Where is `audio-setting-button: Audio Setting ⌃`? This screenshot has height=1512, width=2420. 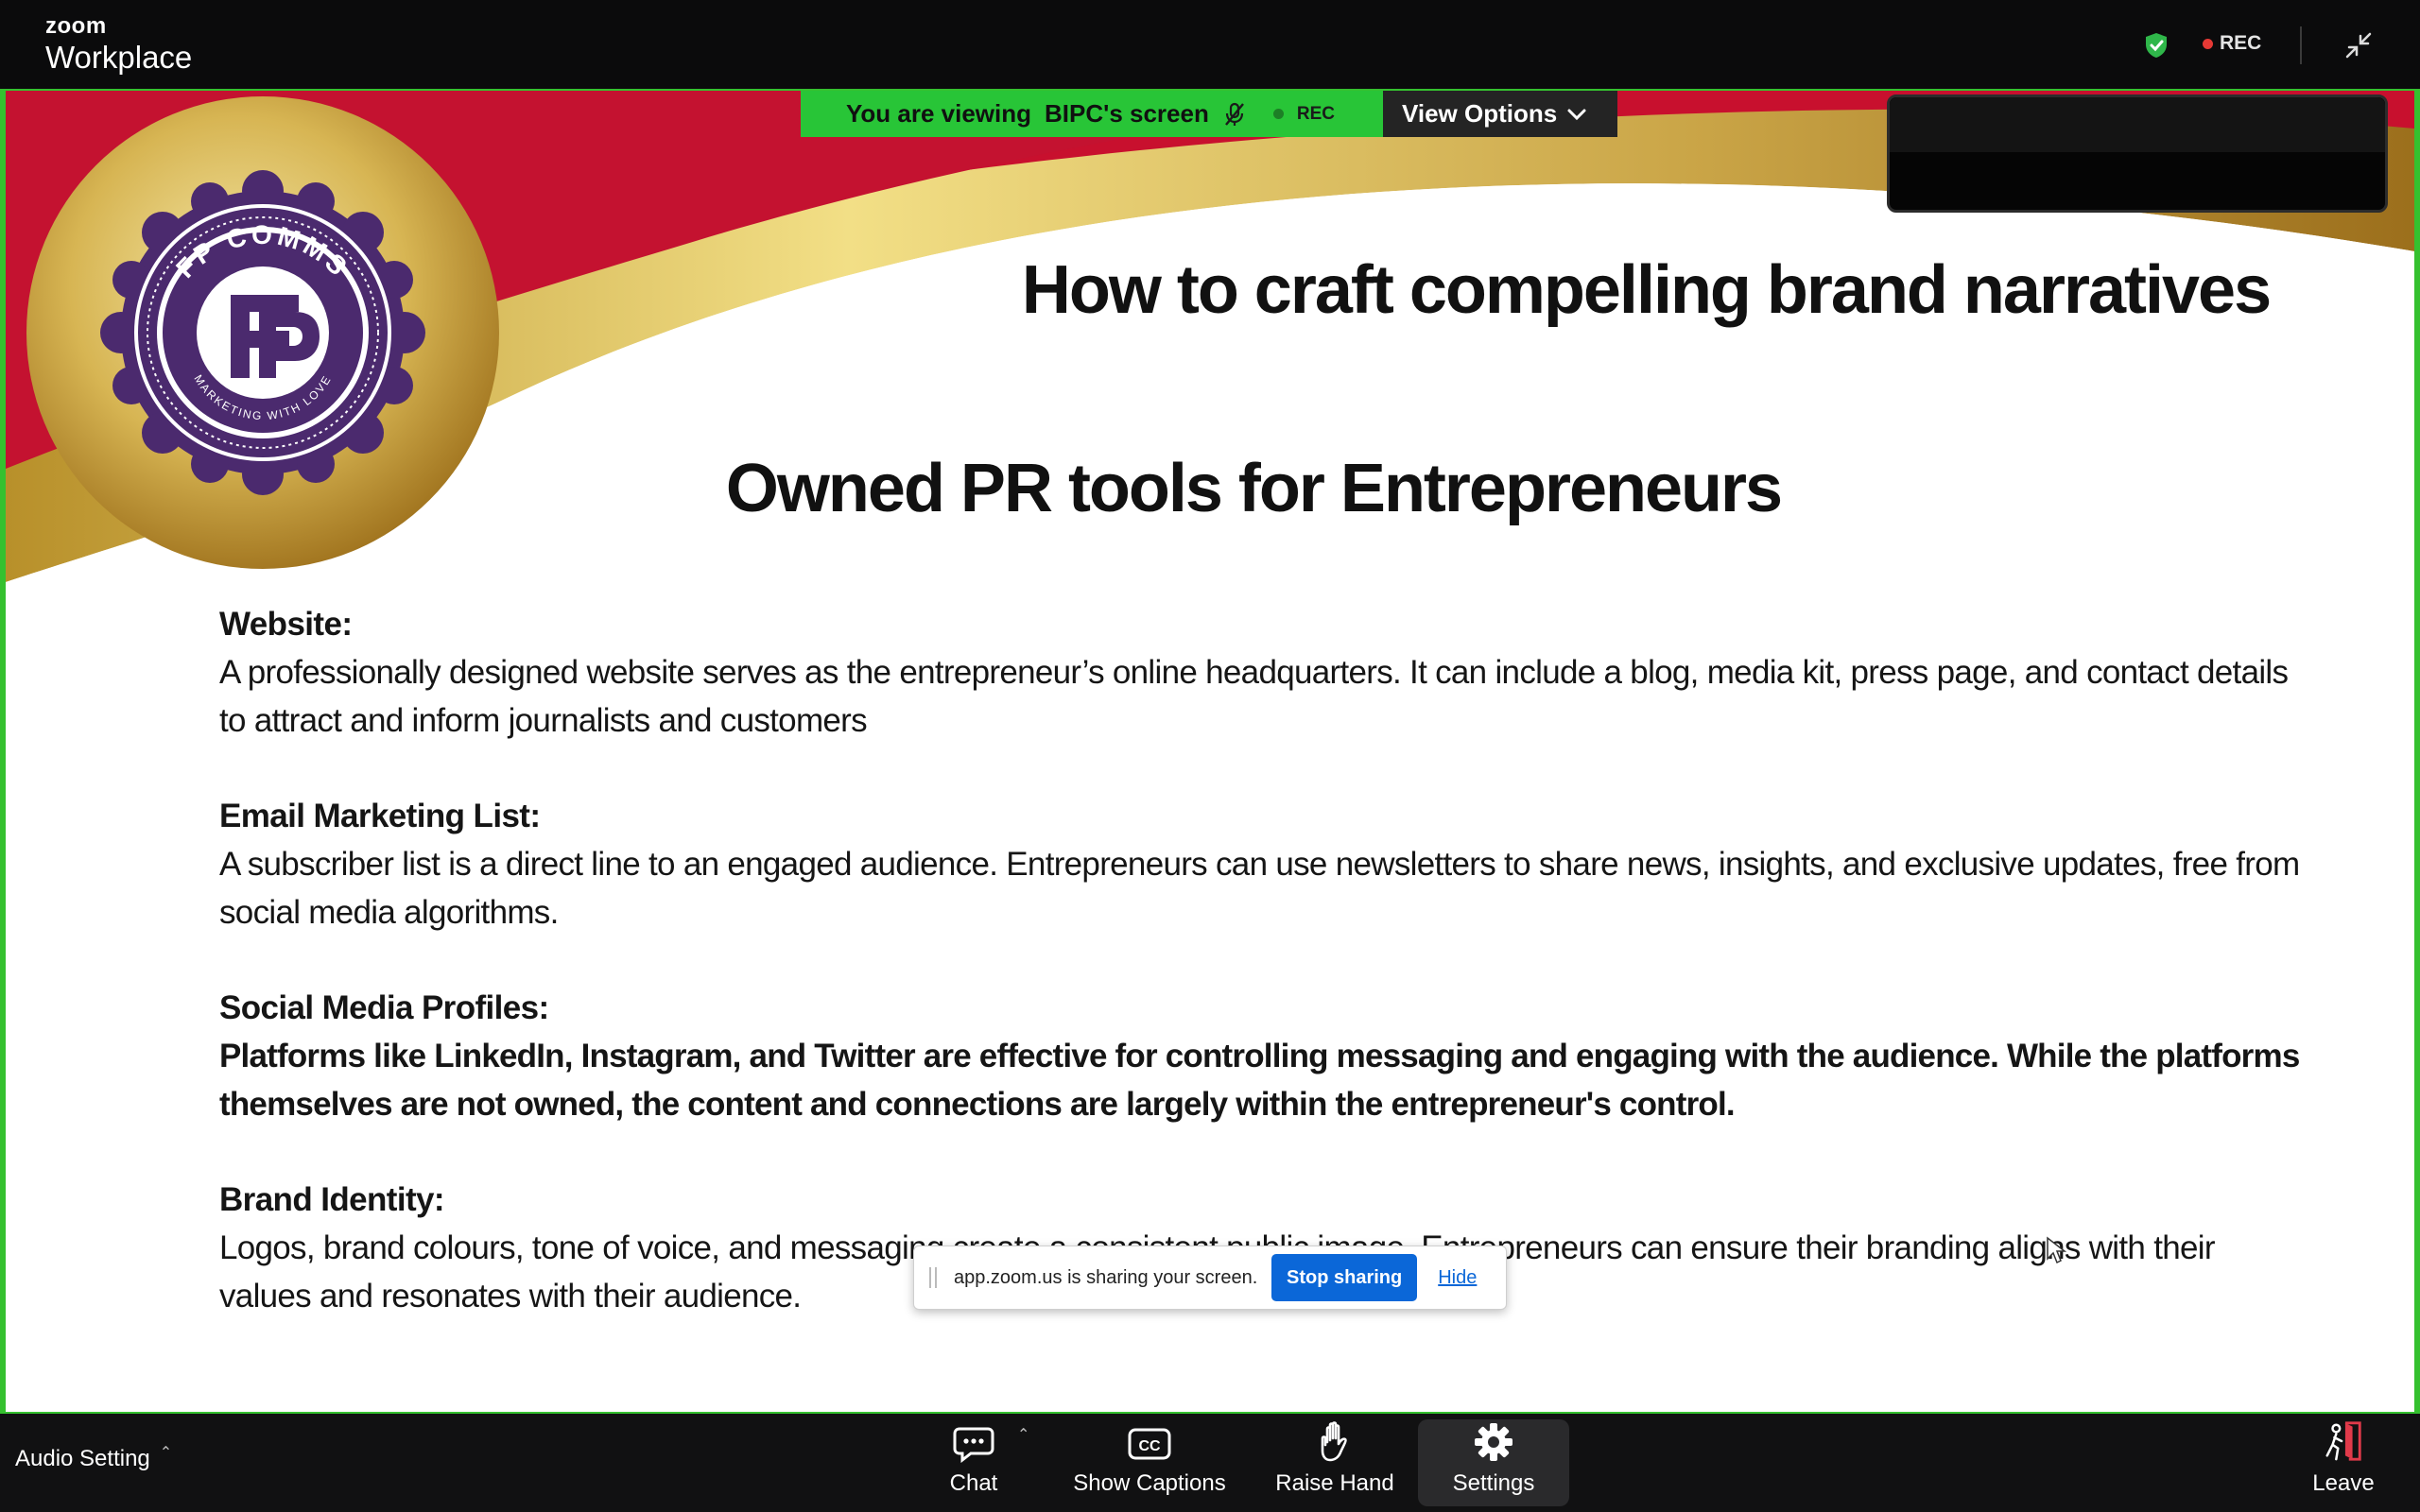
audio-setting-button: Audio Setting ⌃ is located at coordinates (93, 1457).